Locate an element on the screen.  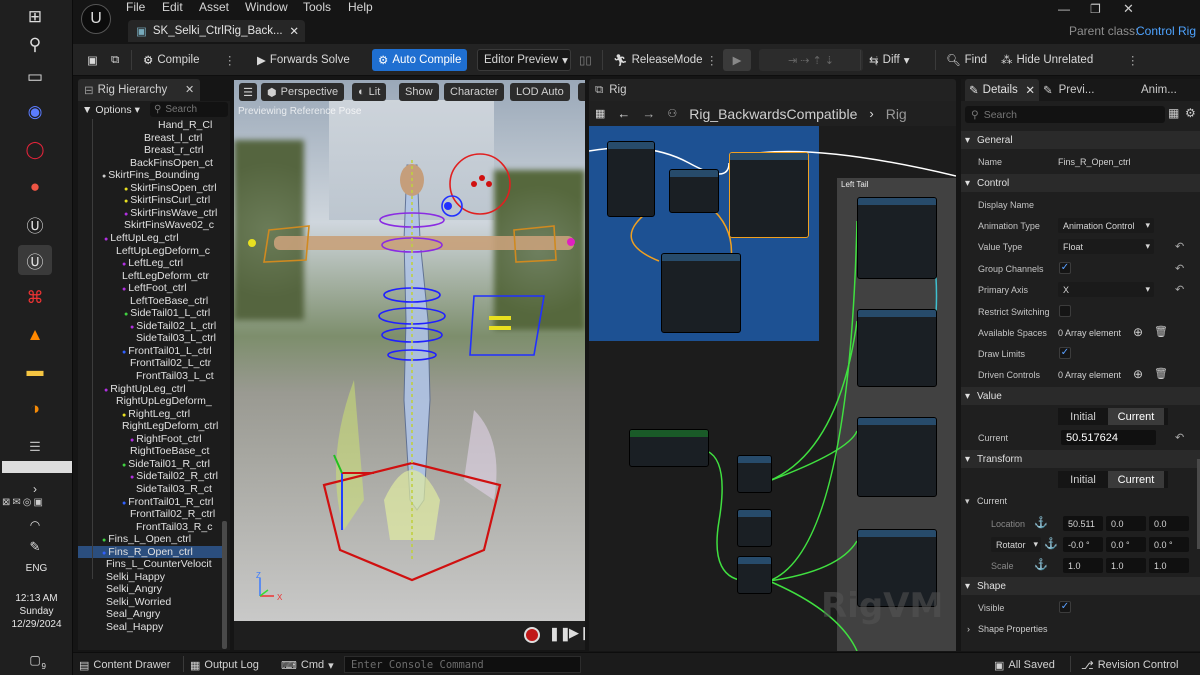
breadcrumb-current-graph: Rig_BackwardsCompatible is located at coordinates (773, 114).